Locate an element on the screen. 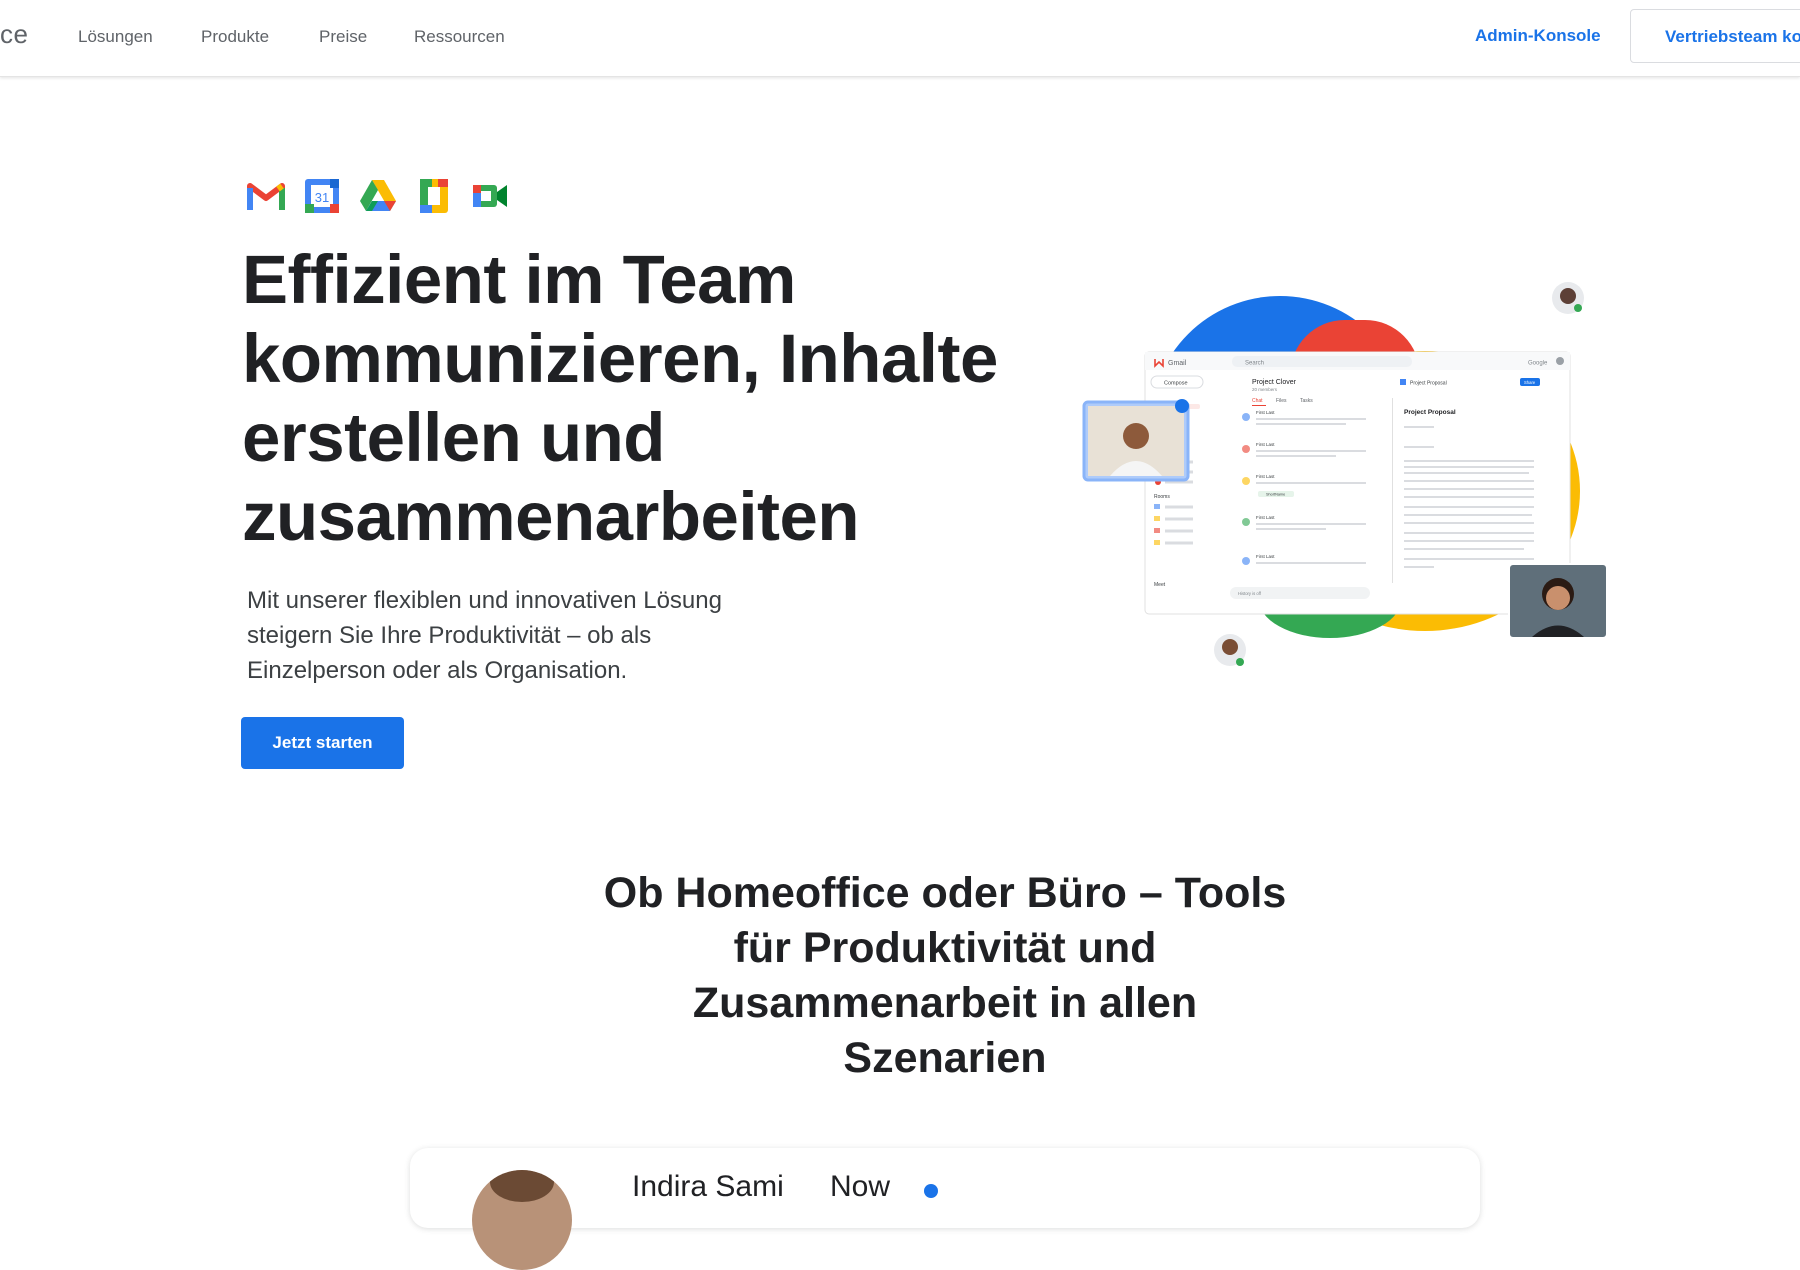 The height and width of the screenshot is (1270, 1800). hero-title-line: Effizient im Team is located at coordinates (519, 279).